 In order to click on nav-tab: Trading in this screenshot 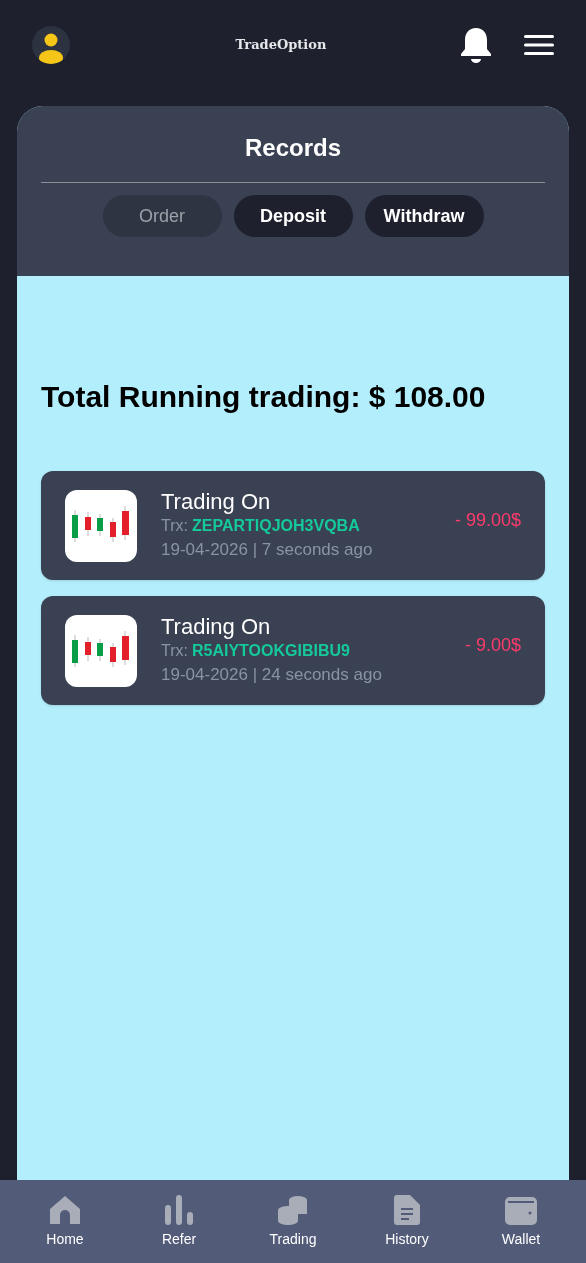, I will do `click(293, 1221)`.